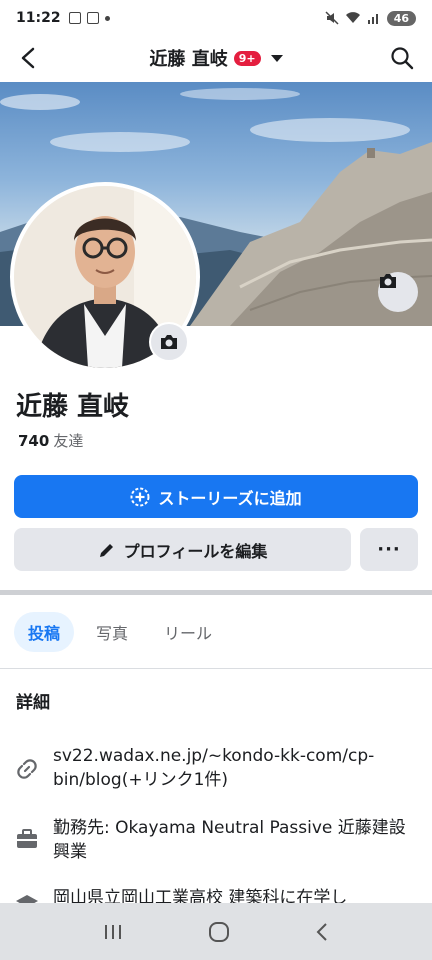 The height and width of the screenshot is (960, 432). I want to click on friend-count: 740 友達, so click(50, 440).